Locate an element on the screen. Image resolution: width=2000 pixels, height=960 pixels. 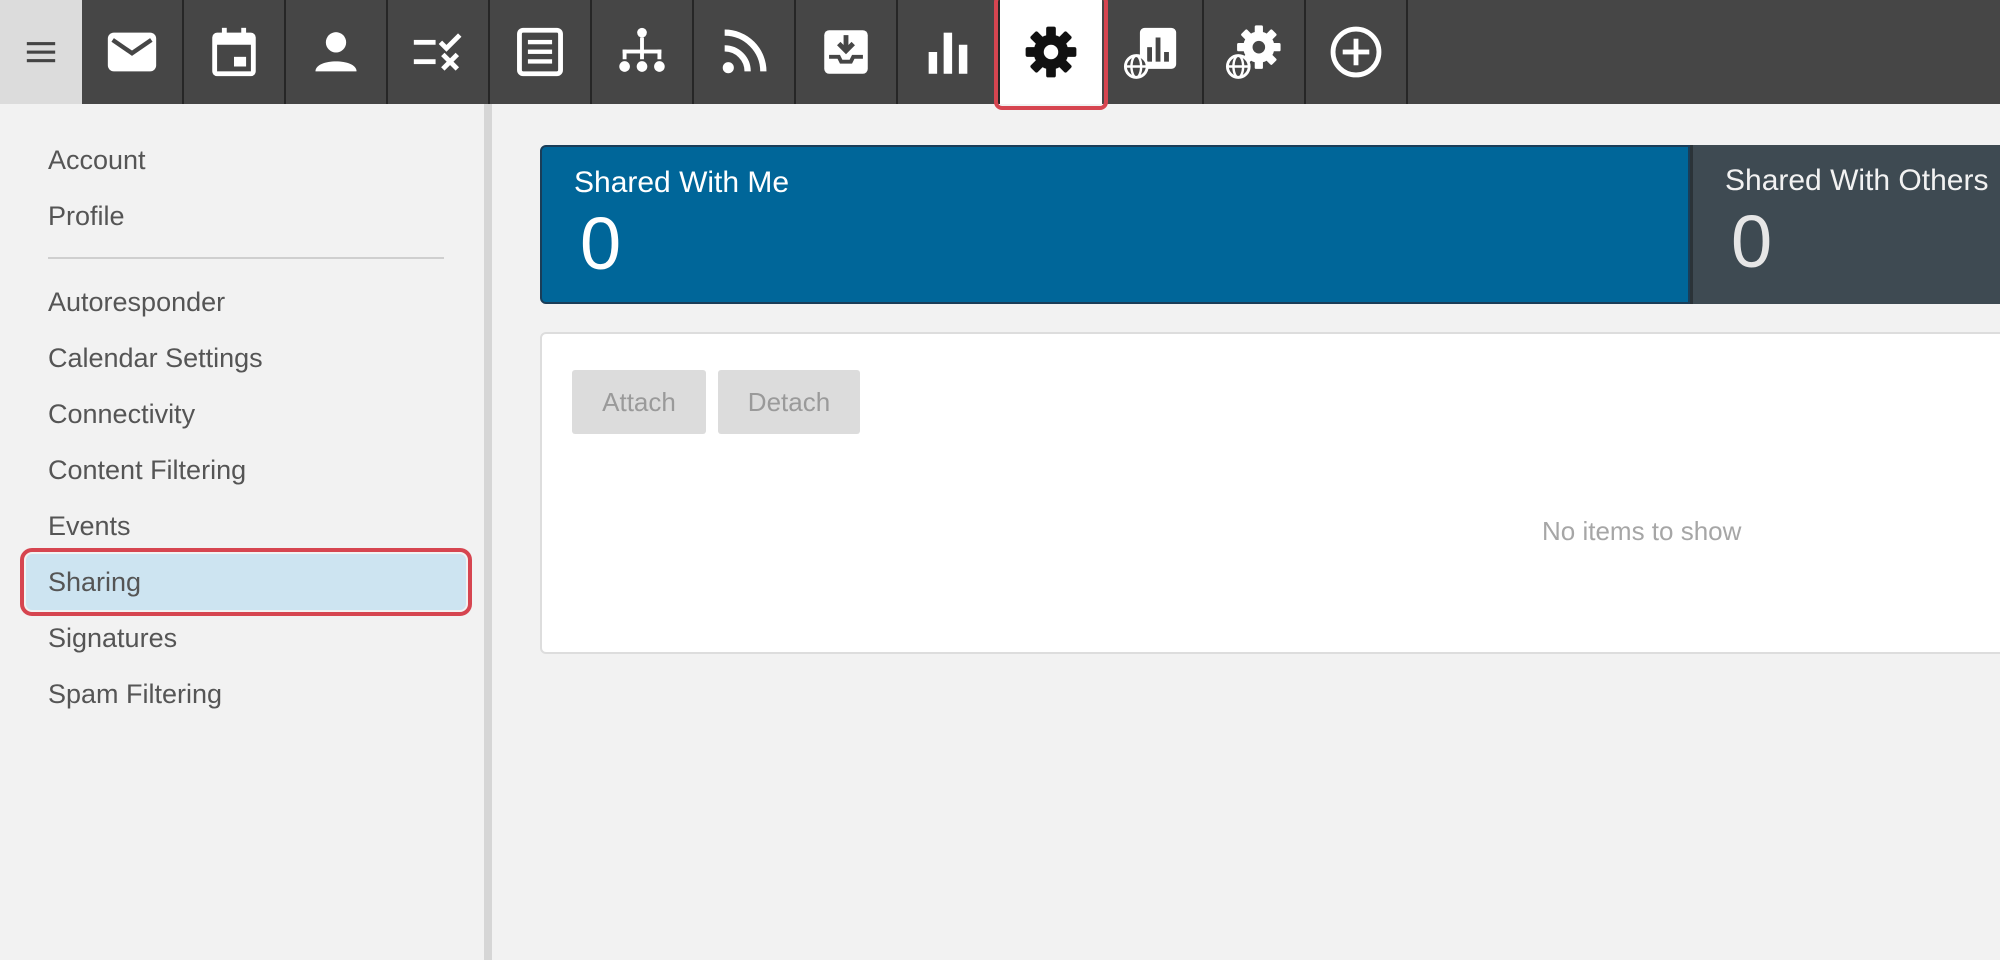
domain-settings-icon is located at coordinates (1253, 52).